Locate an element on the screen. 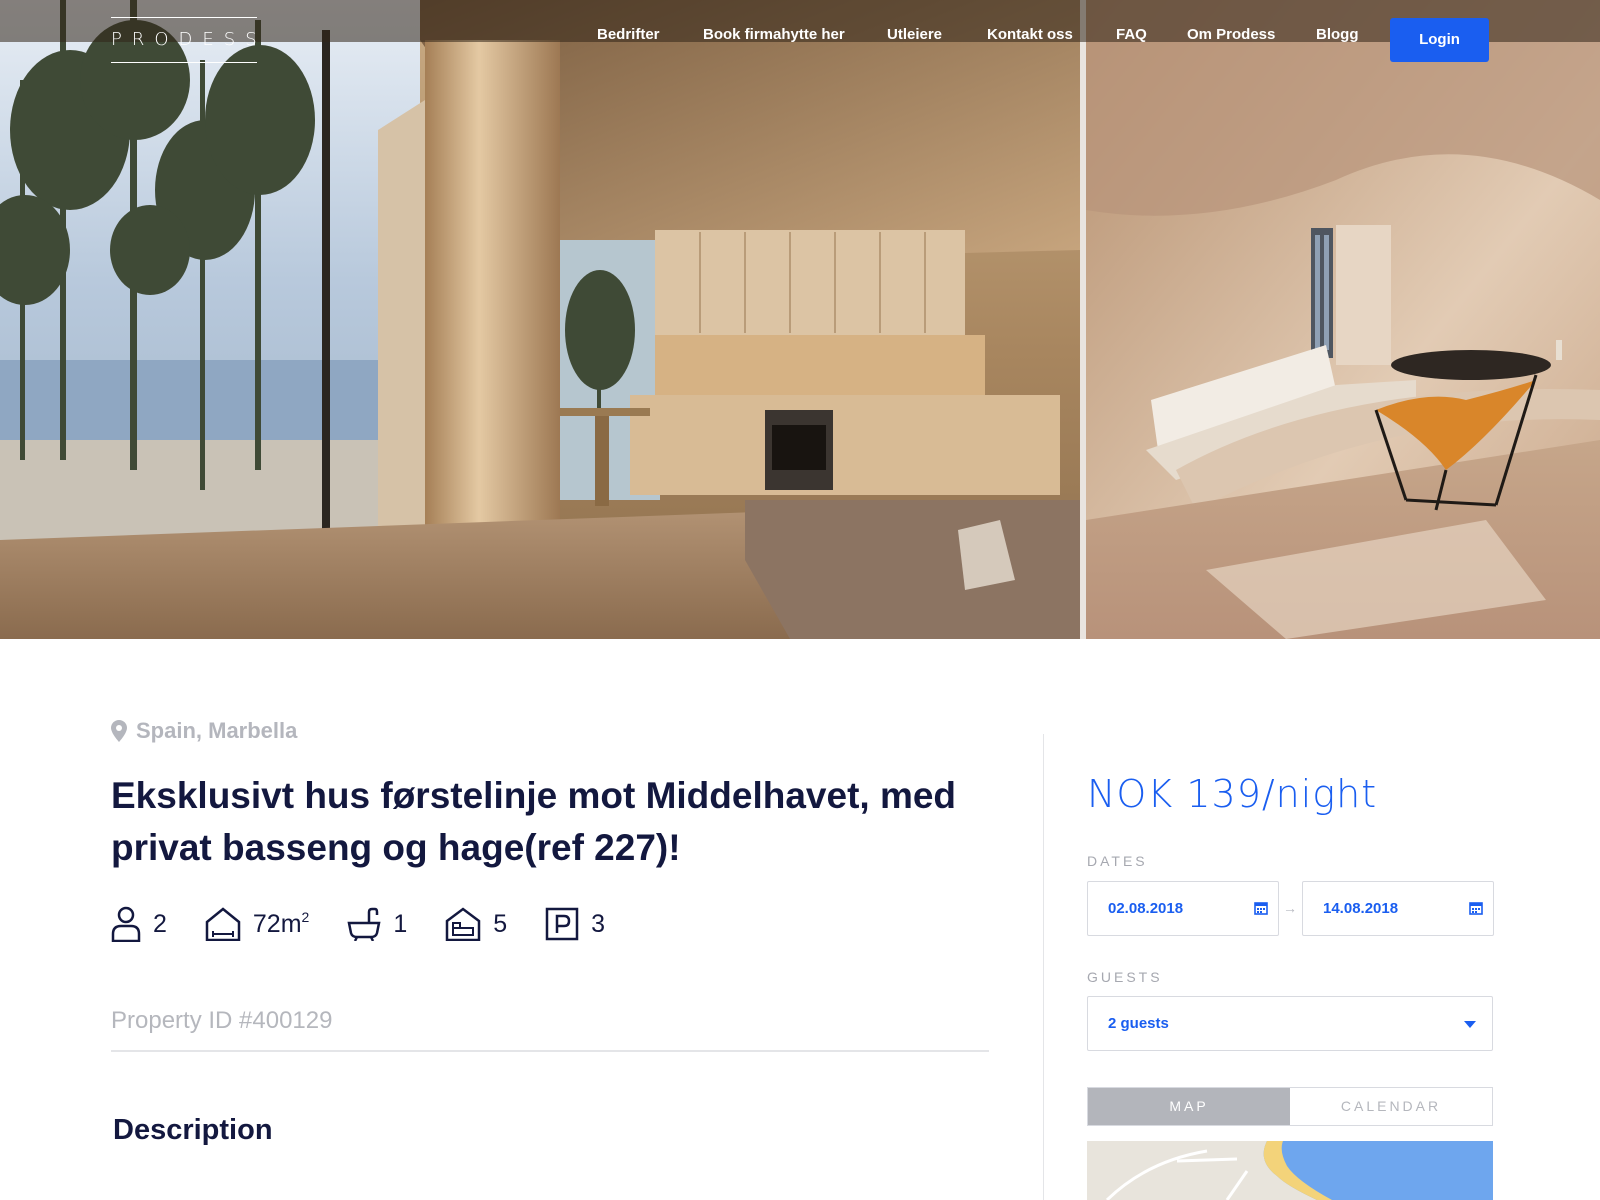 Image resolution: width=1600 pixels, height=1200 pixels. price-per-night: NOK 139/night is located at coordinates (1232, 794).